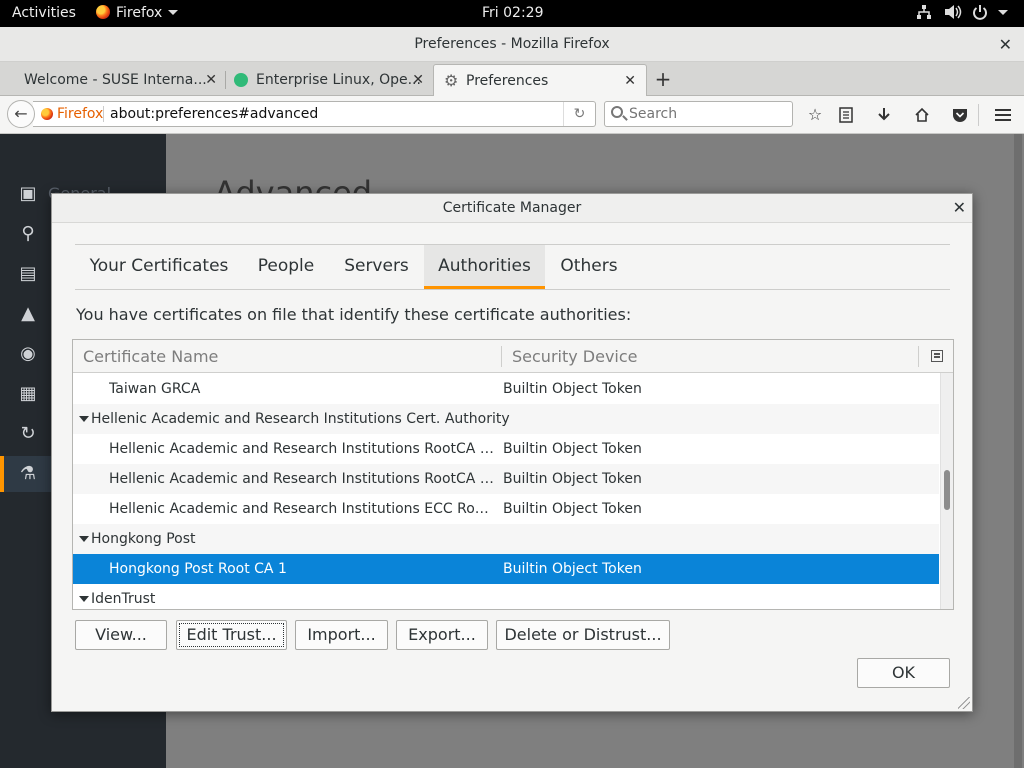 The image size is (1024, 768). Describe the element at coordinates (143, 539) in the screenshot. I see `cert-group-name: Hongkong Post` at that location.